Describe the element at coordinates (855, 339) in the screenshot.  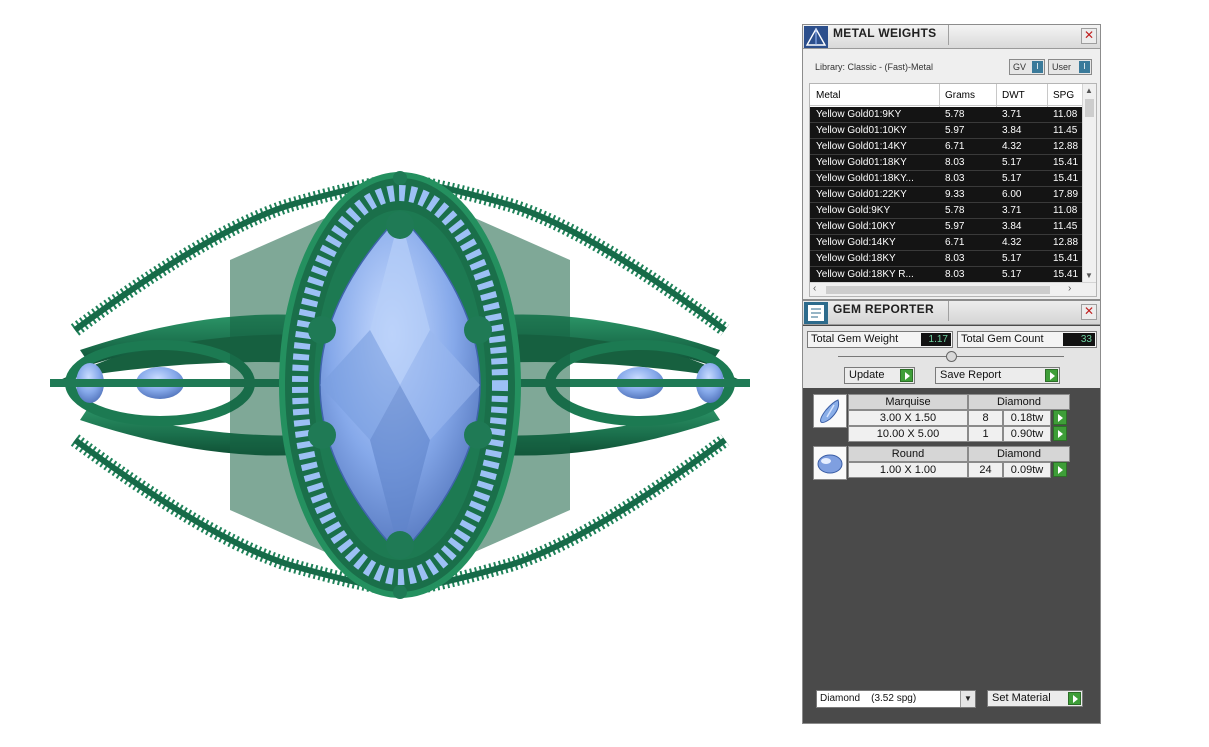
I see `total-gem-weight-label: Total Gem Weight` at that location.